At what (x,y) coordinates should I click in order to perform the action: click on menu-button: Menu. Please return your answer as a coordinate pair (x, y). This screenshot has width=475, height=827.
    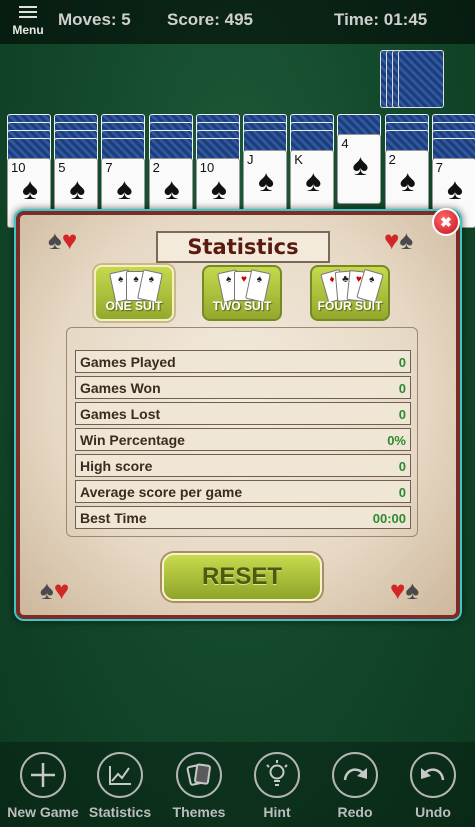
    Looking at the image, I should click on (28, 22).